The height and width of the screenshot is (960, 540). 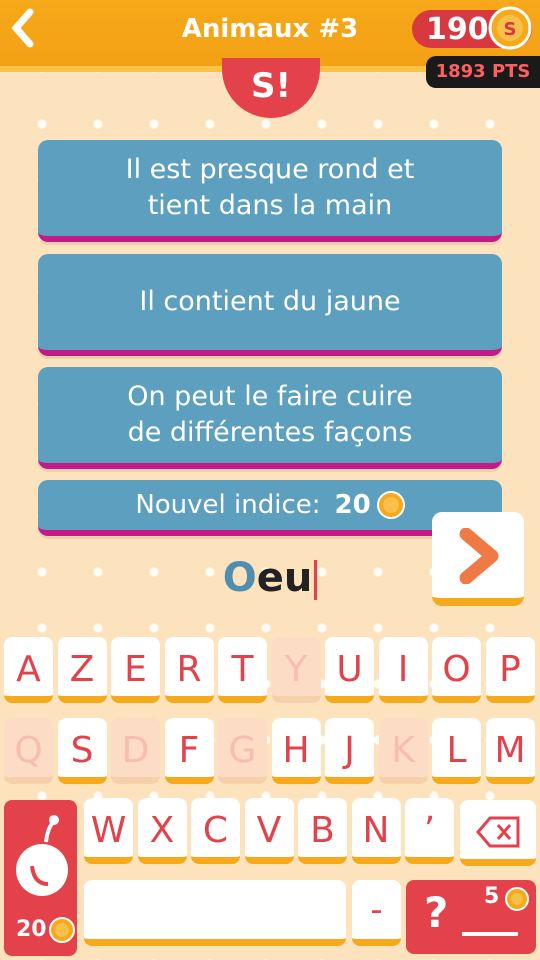 What do you see at coordinates (162, 831) in the screenshot?
I see `key-x: X` at bounding box center [162, 831].